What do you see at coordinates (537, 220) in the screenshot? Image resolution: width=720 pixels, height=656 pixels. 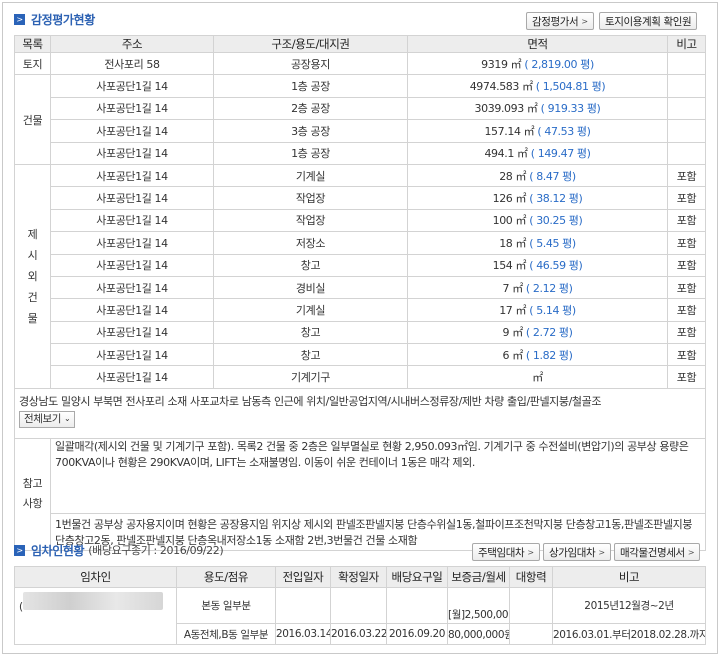 I see `area-cell: 100 ㎡ ( 30.25 평)` at bounding box center [537, 220].